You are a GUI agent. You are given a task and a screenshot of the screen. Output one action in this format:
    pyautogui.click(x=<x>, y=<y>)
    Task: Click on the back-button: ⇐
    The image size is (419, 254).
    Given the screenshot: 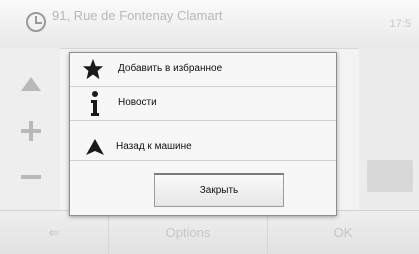 What is the action you would take?
    pyautogui.click(x=54, y=232)
    